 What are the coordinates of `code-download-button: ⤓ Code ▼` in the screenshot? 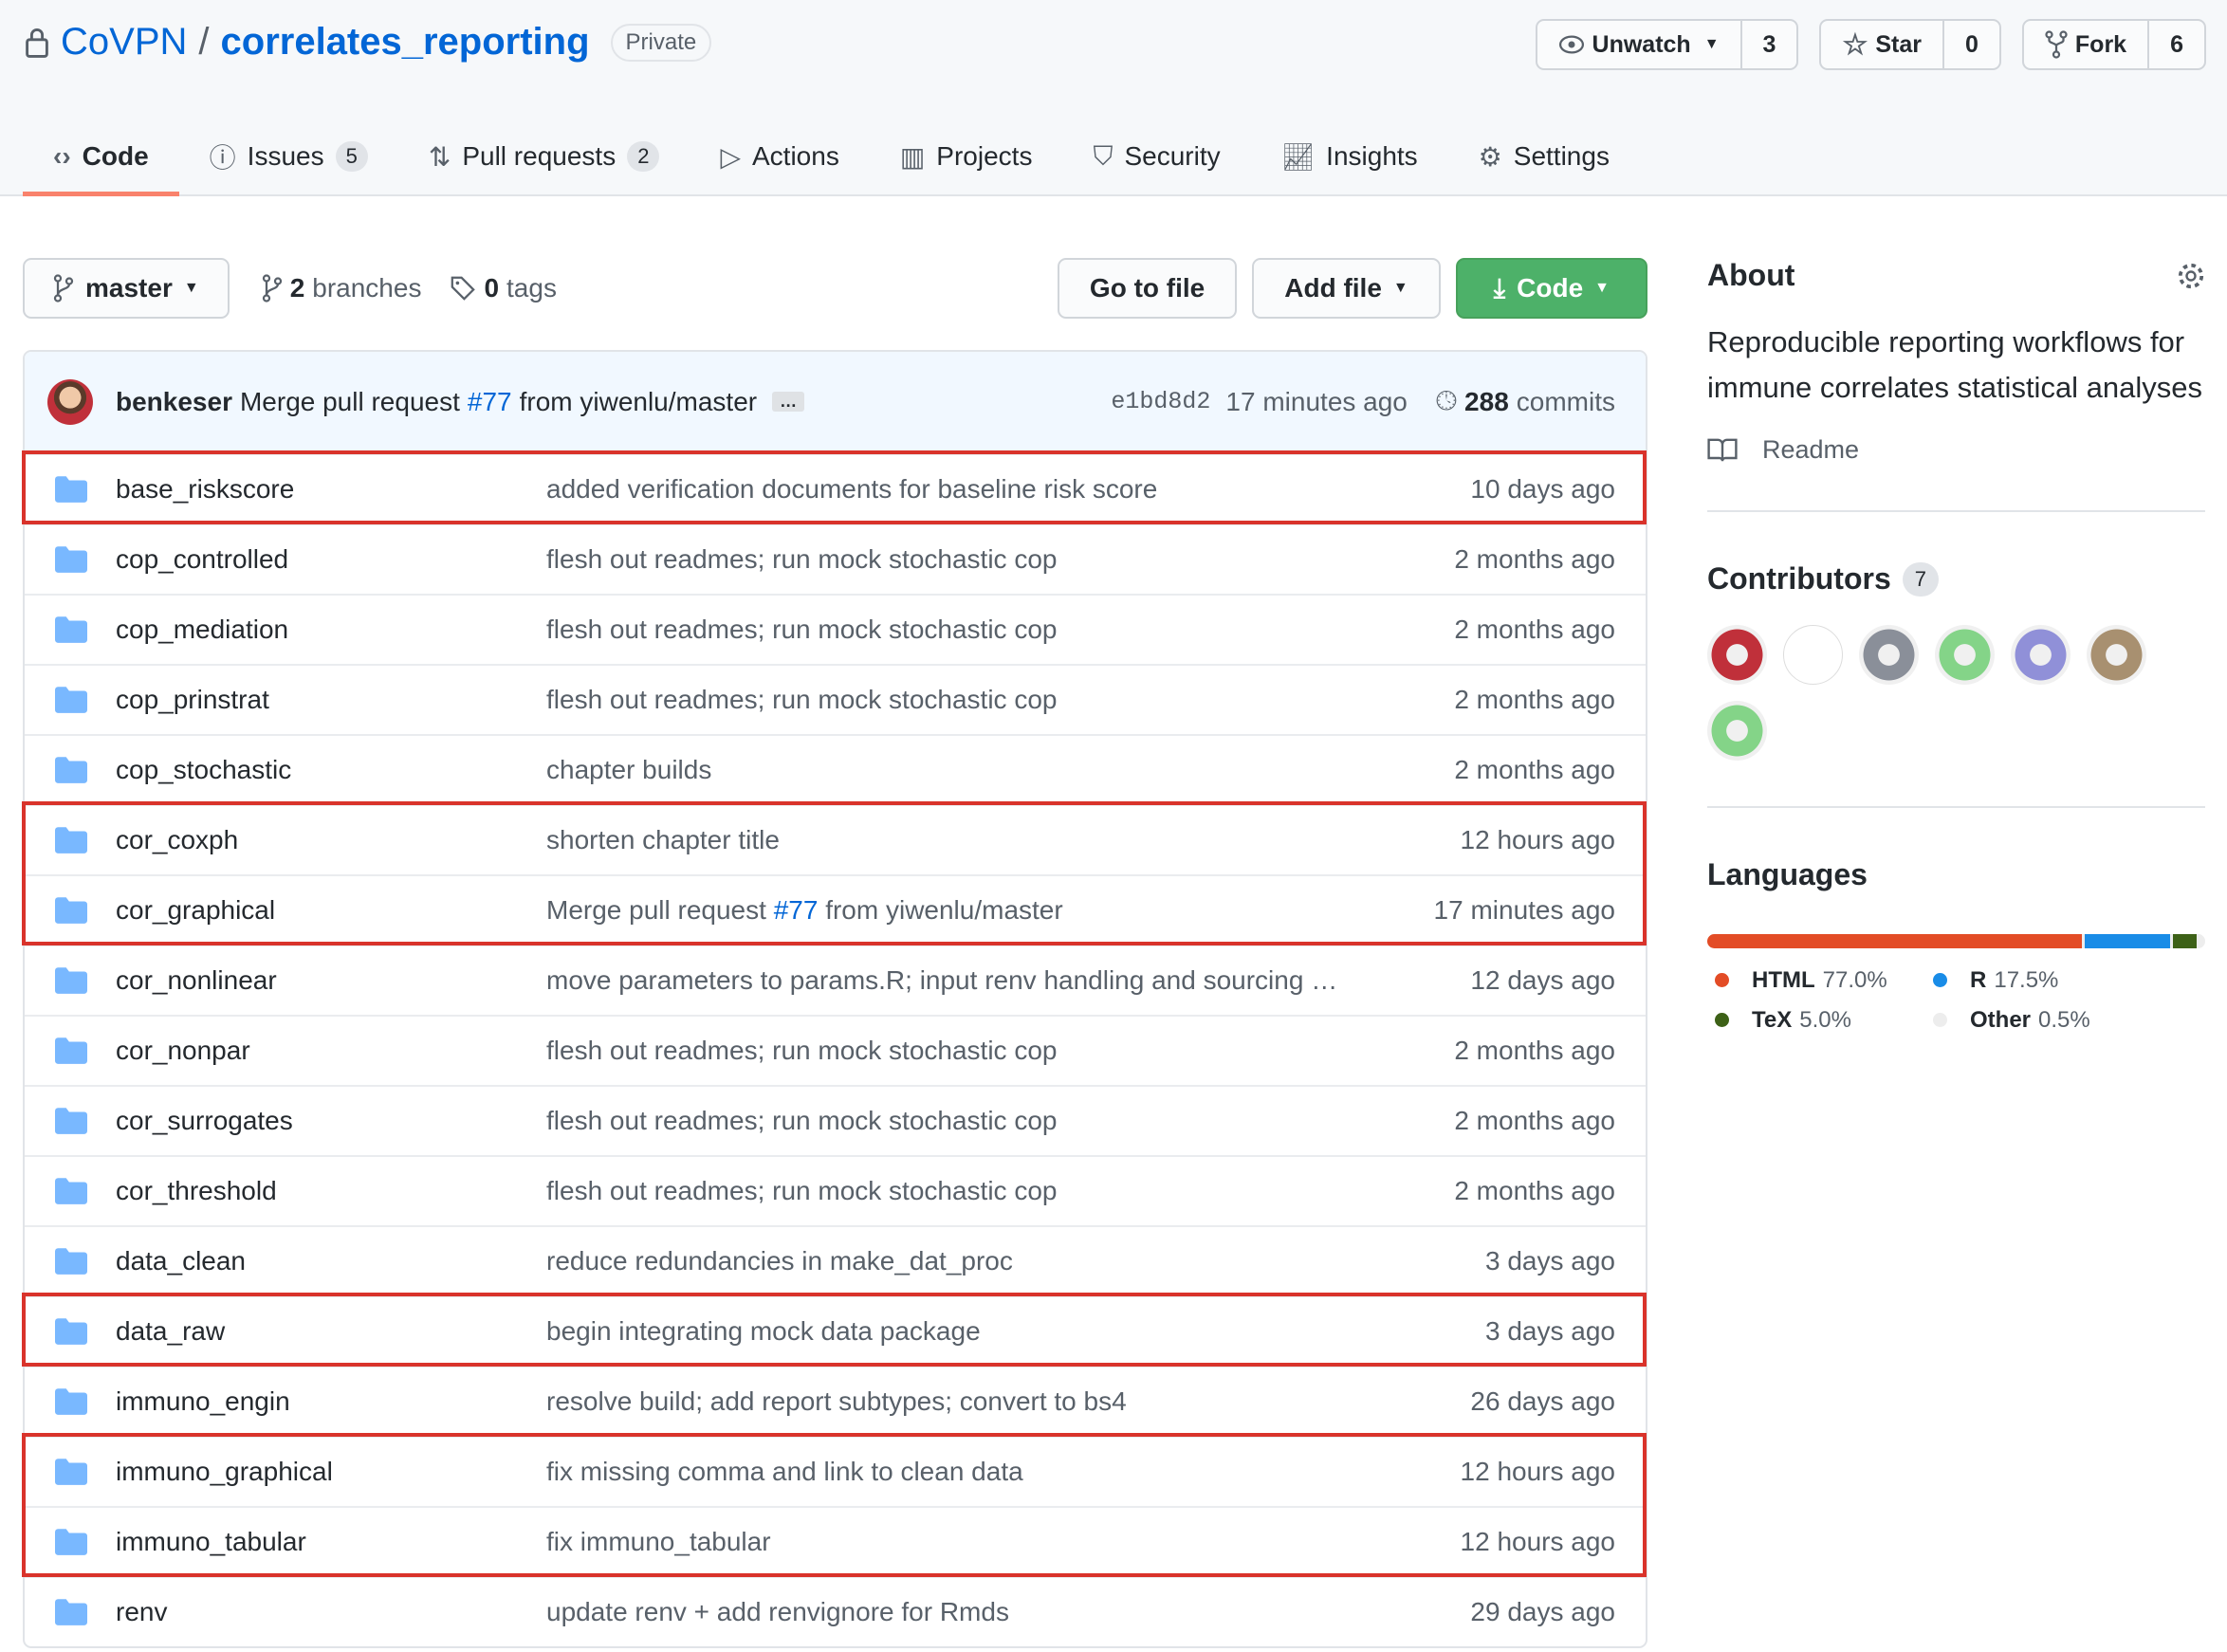 It's located at (1551, 288).